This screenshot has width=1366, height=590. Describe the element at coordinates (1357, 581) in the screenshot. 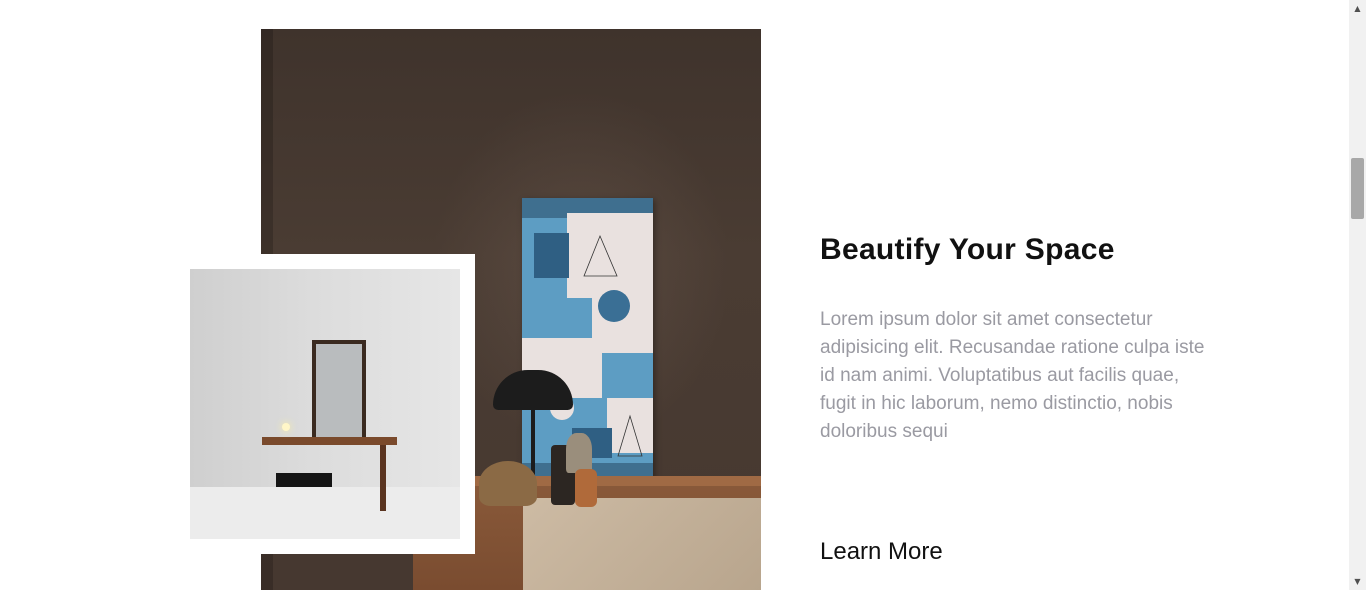

I see `scroll-down-arrow-icon: ▼` at that location.